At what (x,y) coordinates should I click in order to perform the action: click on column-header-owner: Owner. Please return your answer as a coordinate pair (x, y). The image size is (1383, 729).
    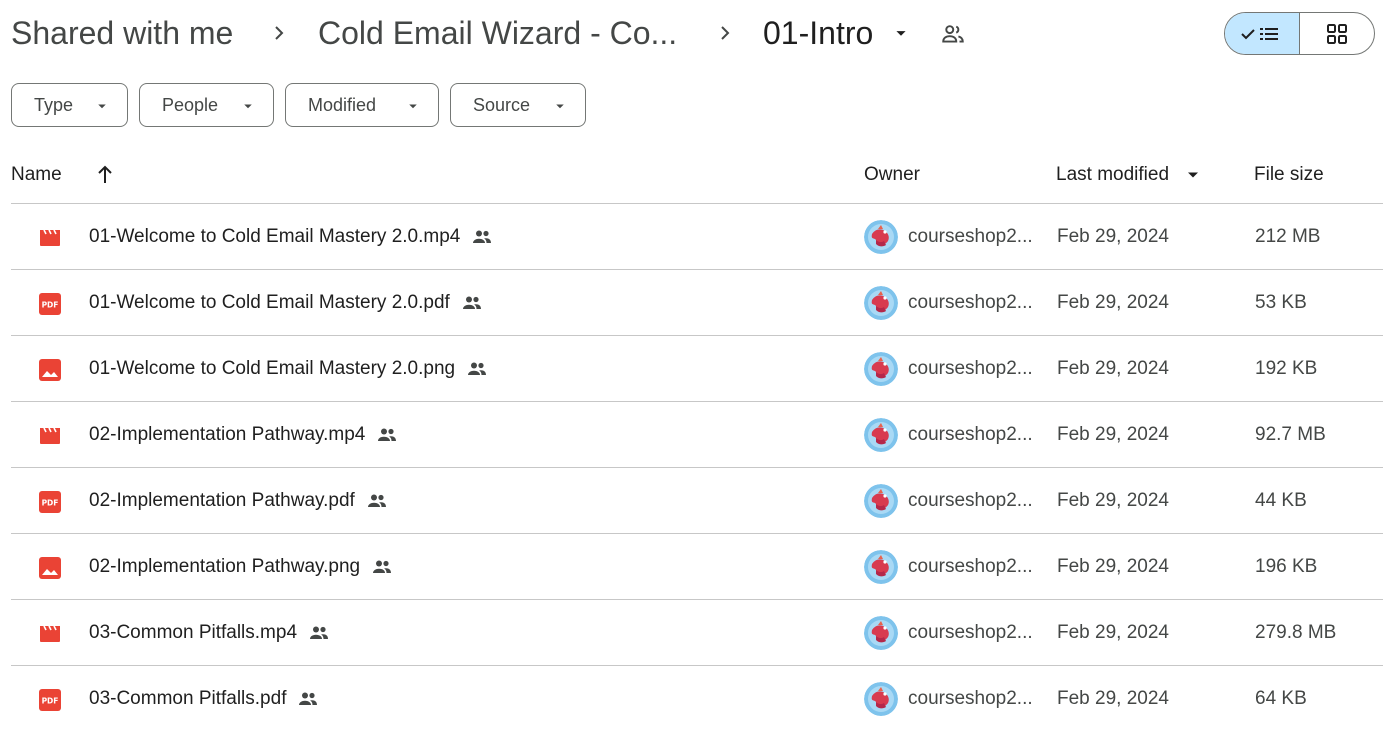
    Looking at the image, I should click on (892, 175).